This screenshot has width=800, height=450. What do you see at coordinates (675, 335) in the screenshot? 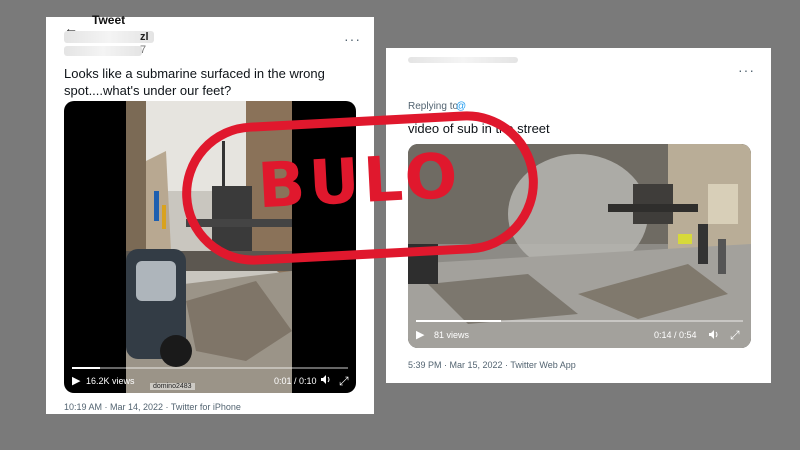
I see `time-display: 0:14 / 0:54` at bounding box center [675, 335].